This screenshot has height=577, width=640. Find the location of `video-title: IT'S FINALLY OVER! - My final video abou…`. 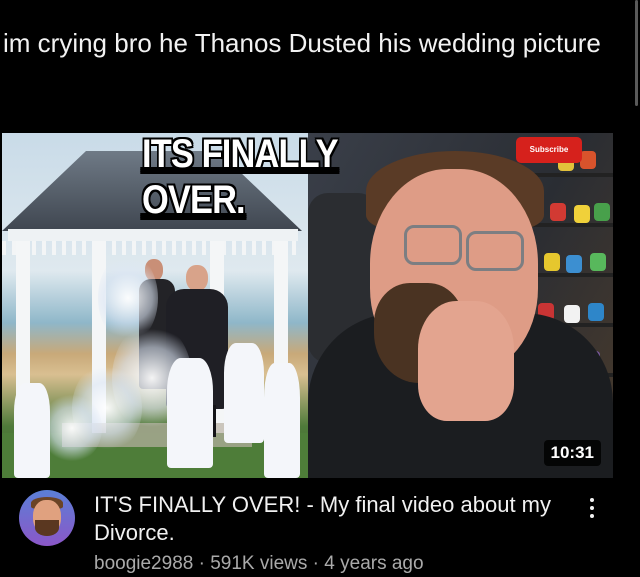

video-title: IT'S FINALLY OVER! - My final video abou… is located at coordinates (329, 519).